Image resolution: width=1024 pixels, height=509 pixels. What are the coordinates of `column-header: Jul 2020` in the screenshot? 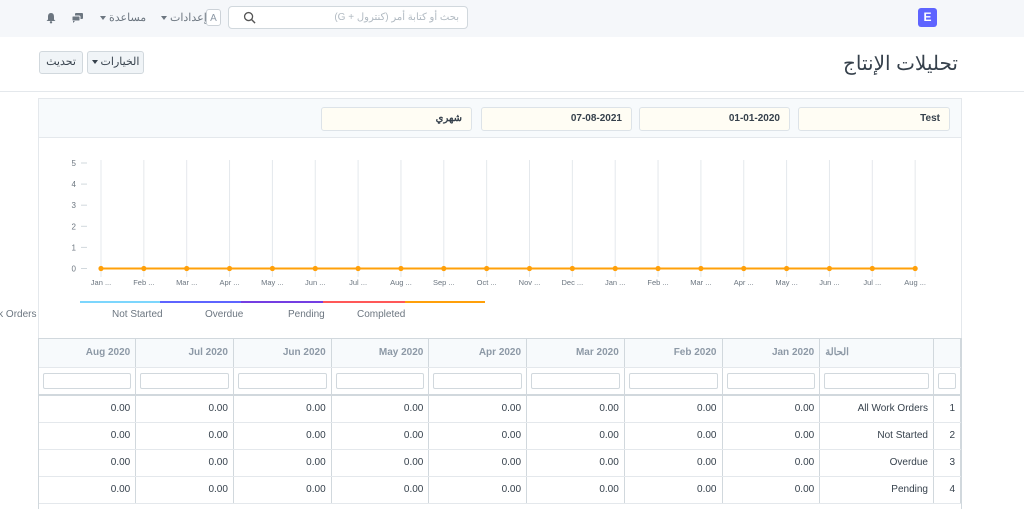 It's located at (184, 353).